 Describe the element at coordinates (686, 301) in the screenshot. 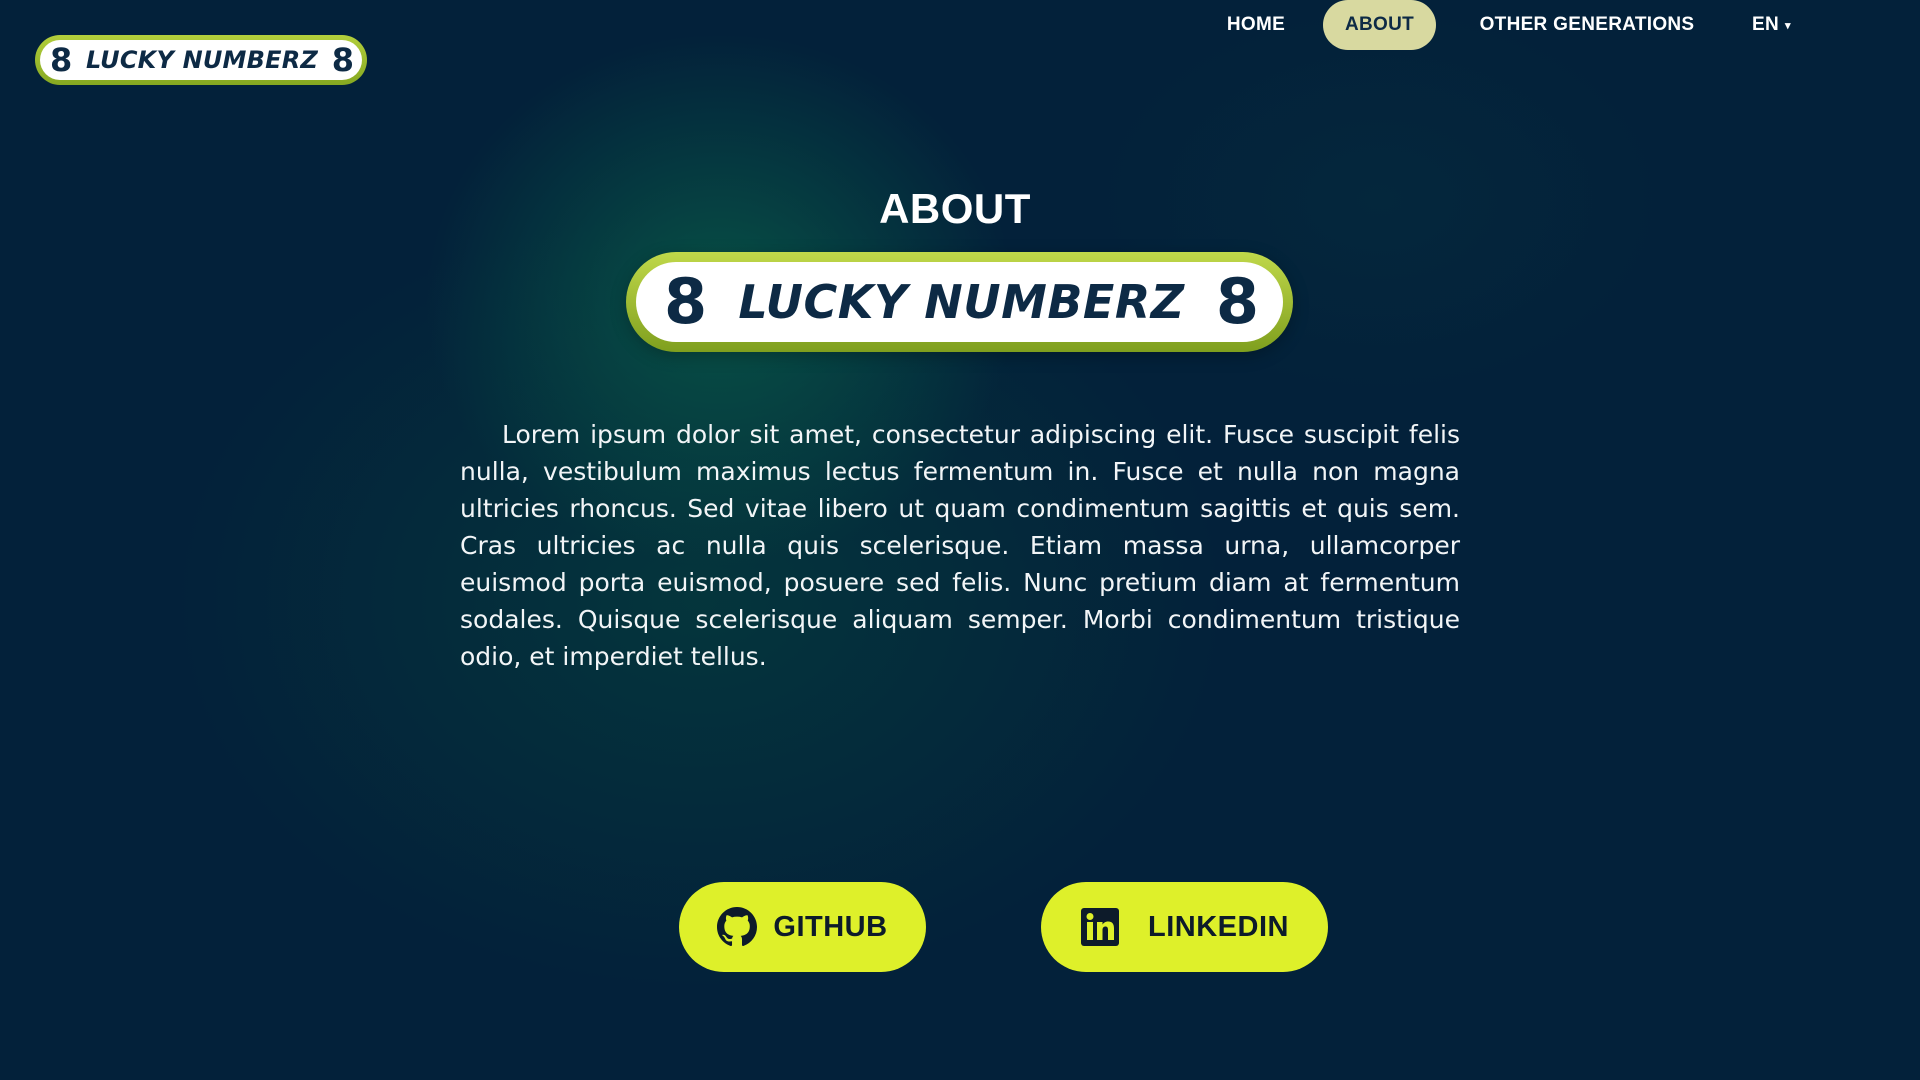

I see `hero-logo-left-digit: 8` at that location.